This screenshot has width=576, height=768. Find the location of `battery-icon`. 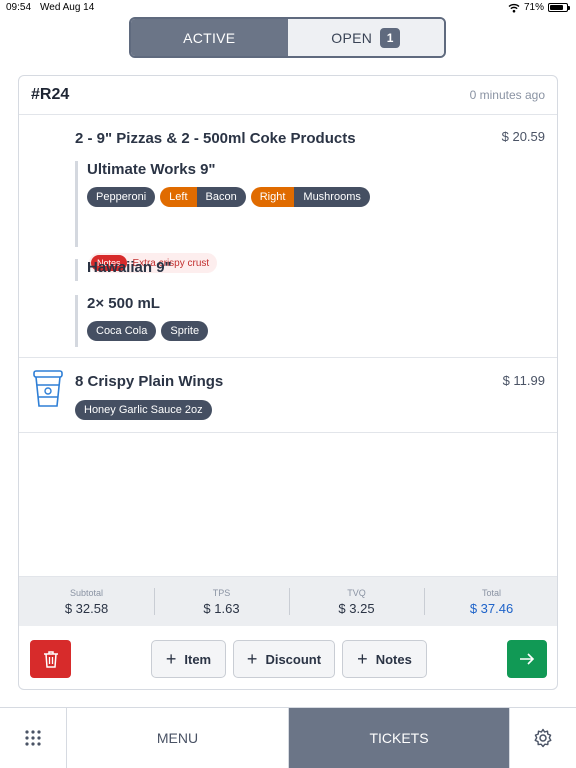

battery-icon is located at coordinates (559, 7).